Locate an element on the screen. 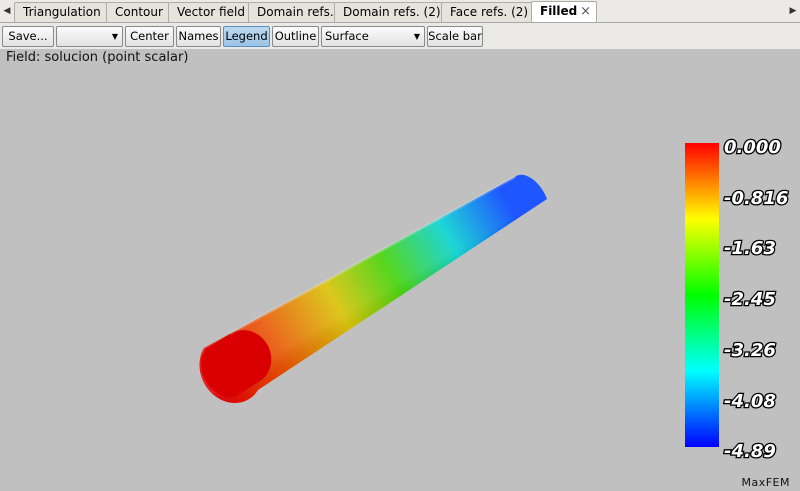 This screenshot has width=800, height=491. center-button: Center is located at coordinates (149, 36).